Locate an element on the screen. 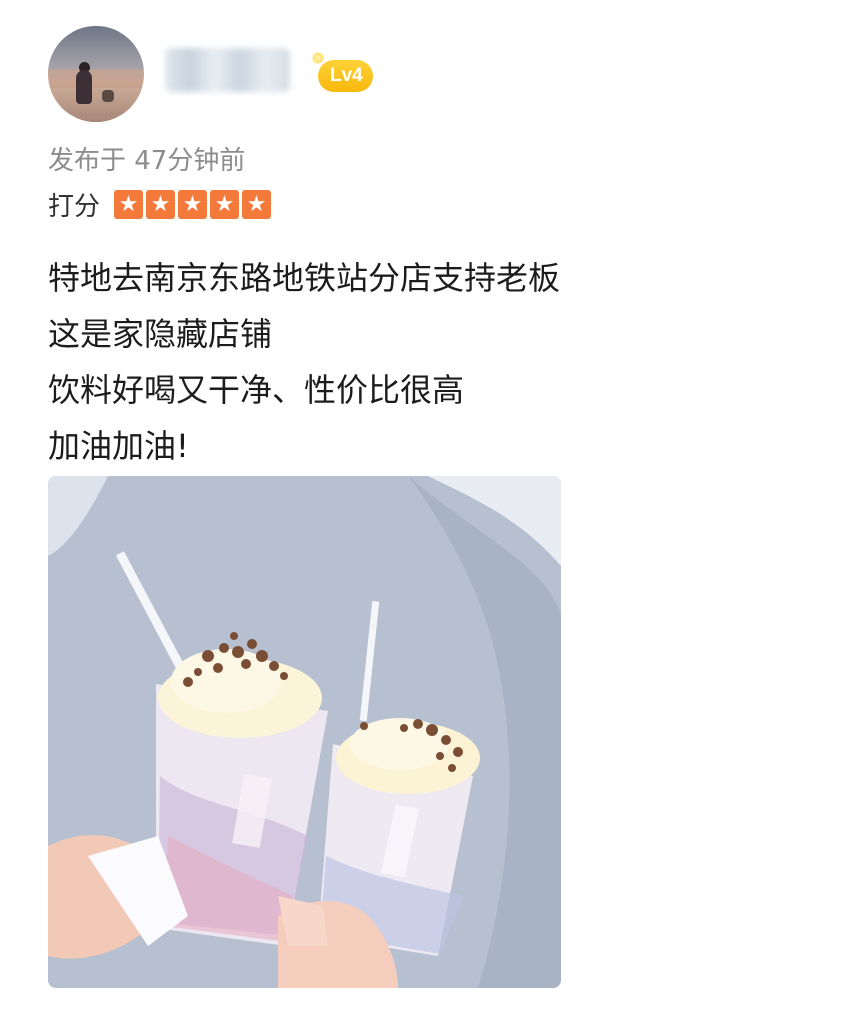 The height and width of the screenshot is (1024, 868). rating-row: 打分 ★ ★ ★ ★ ★ is located at coordinates (160, 204).